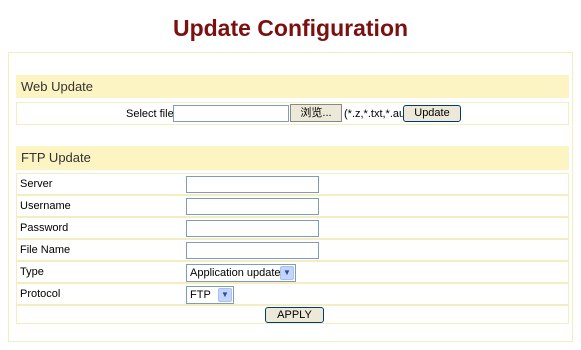 The height and width of the screenshot is (350, 581). Describe the element at coordinates (32, 272) in the screenshot. I see `type-label: Type` at that location.